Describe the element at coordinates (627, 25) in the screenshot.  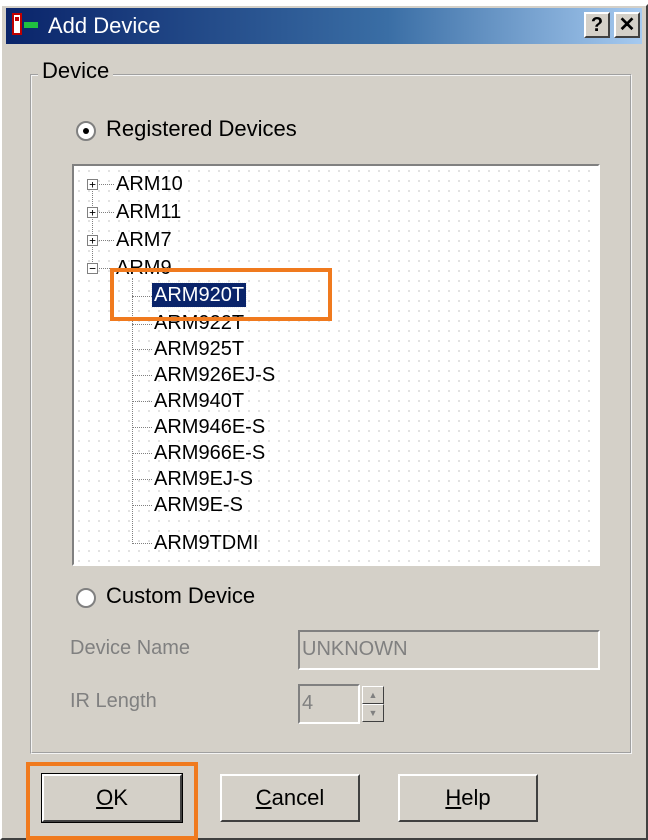
I see `close-button: ✕` at that location.